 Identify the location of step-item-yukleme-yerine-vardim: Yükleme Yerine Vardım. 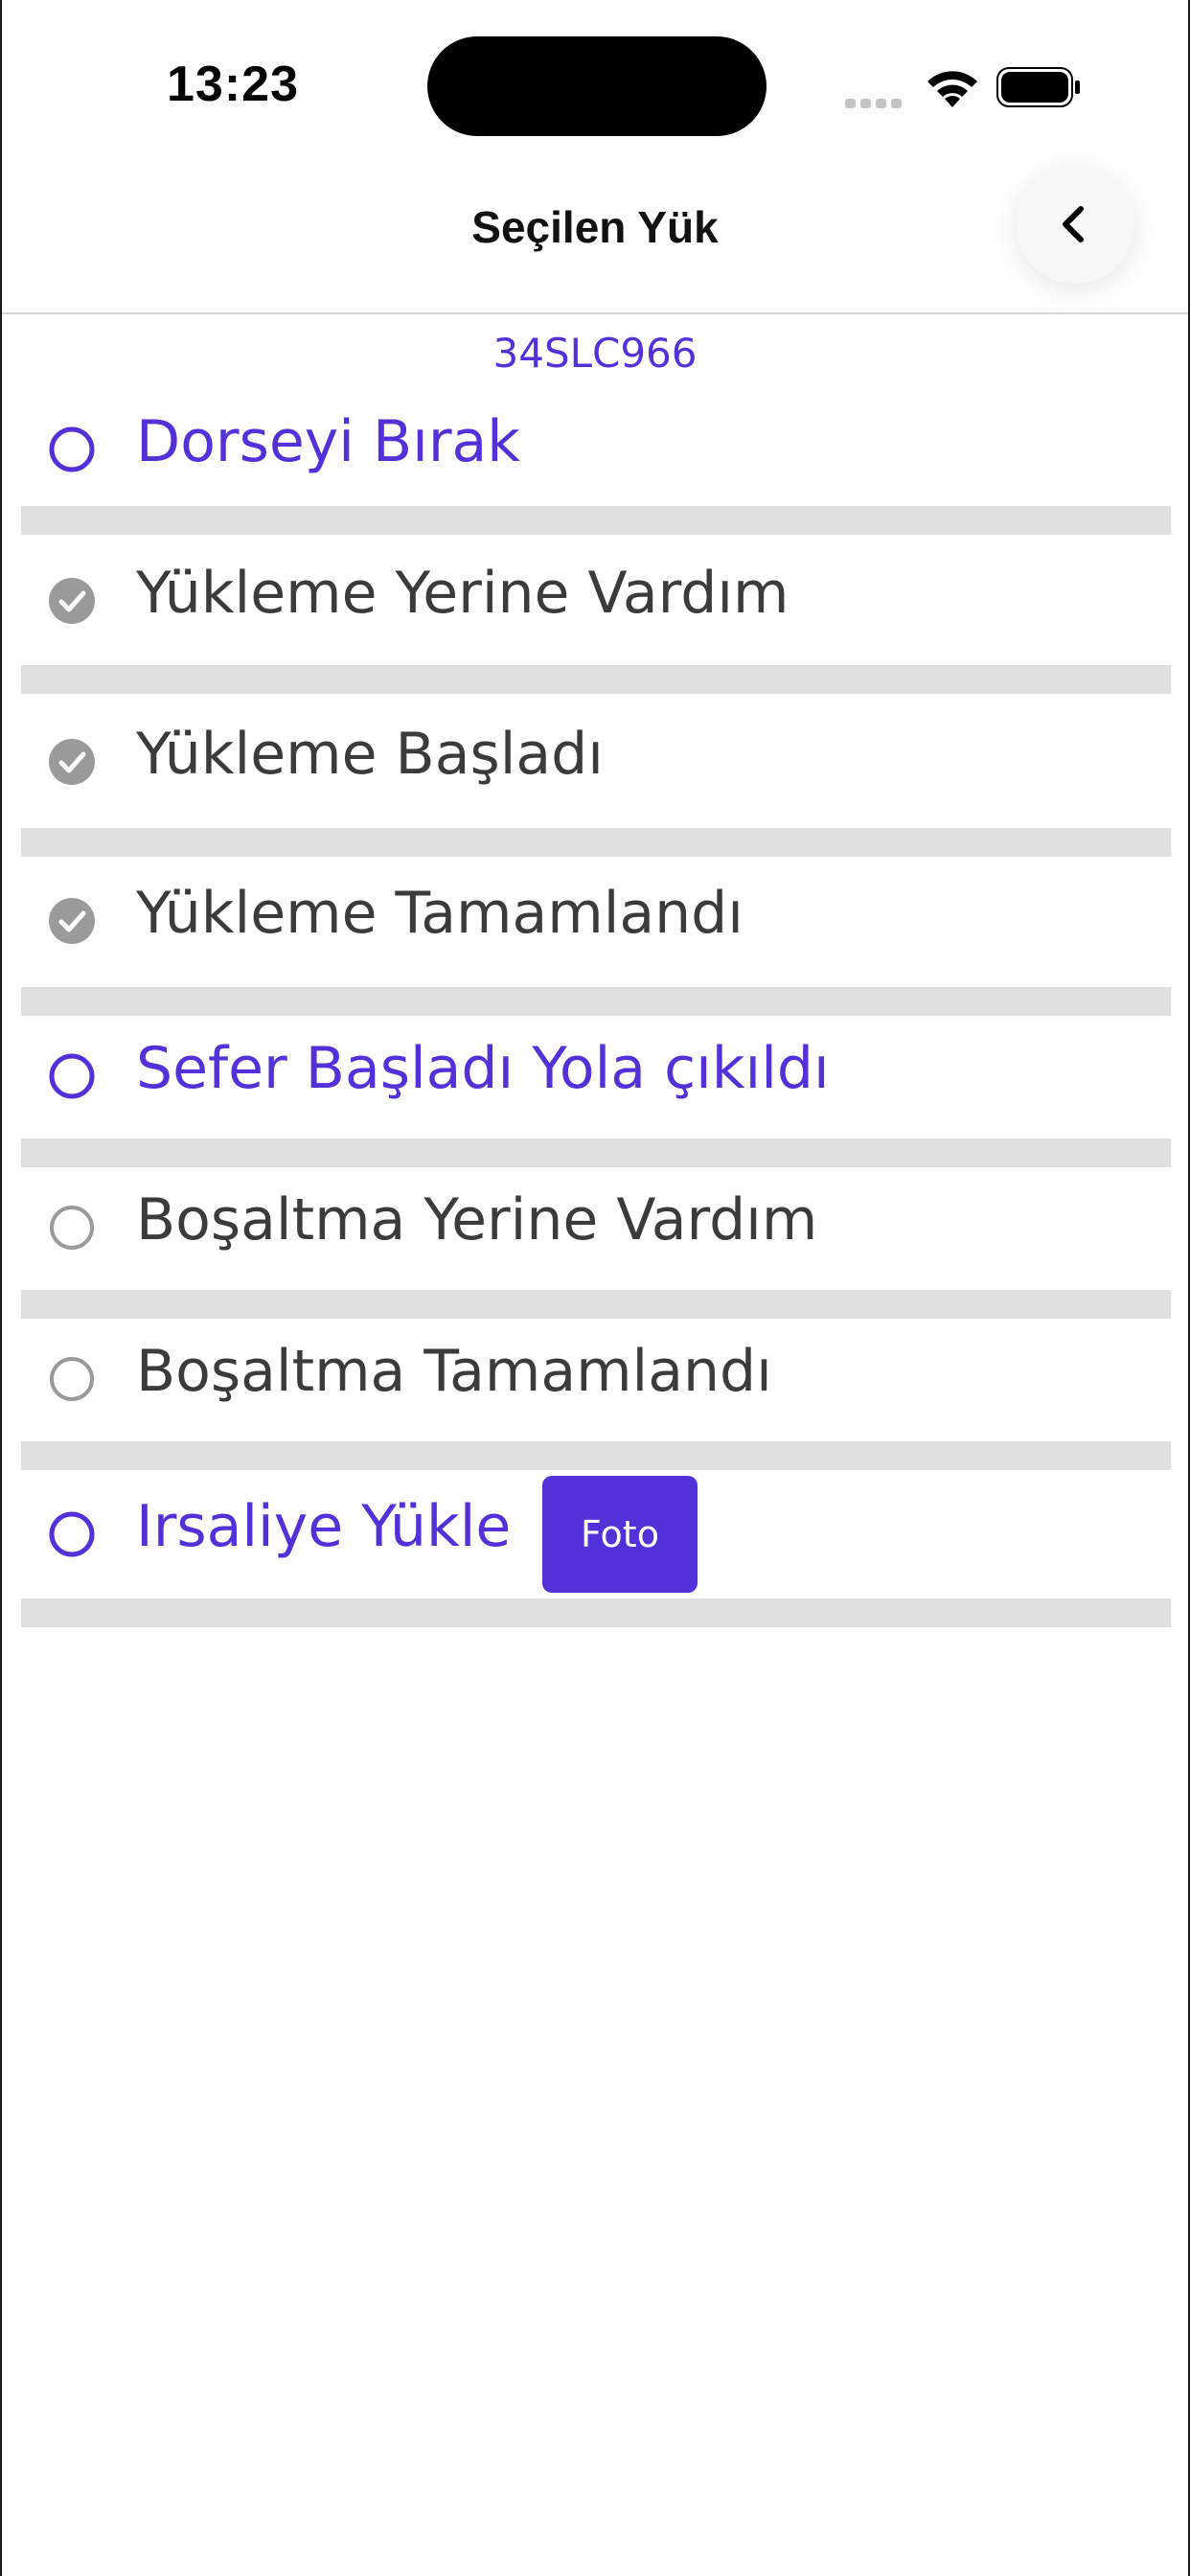
(596, 600).